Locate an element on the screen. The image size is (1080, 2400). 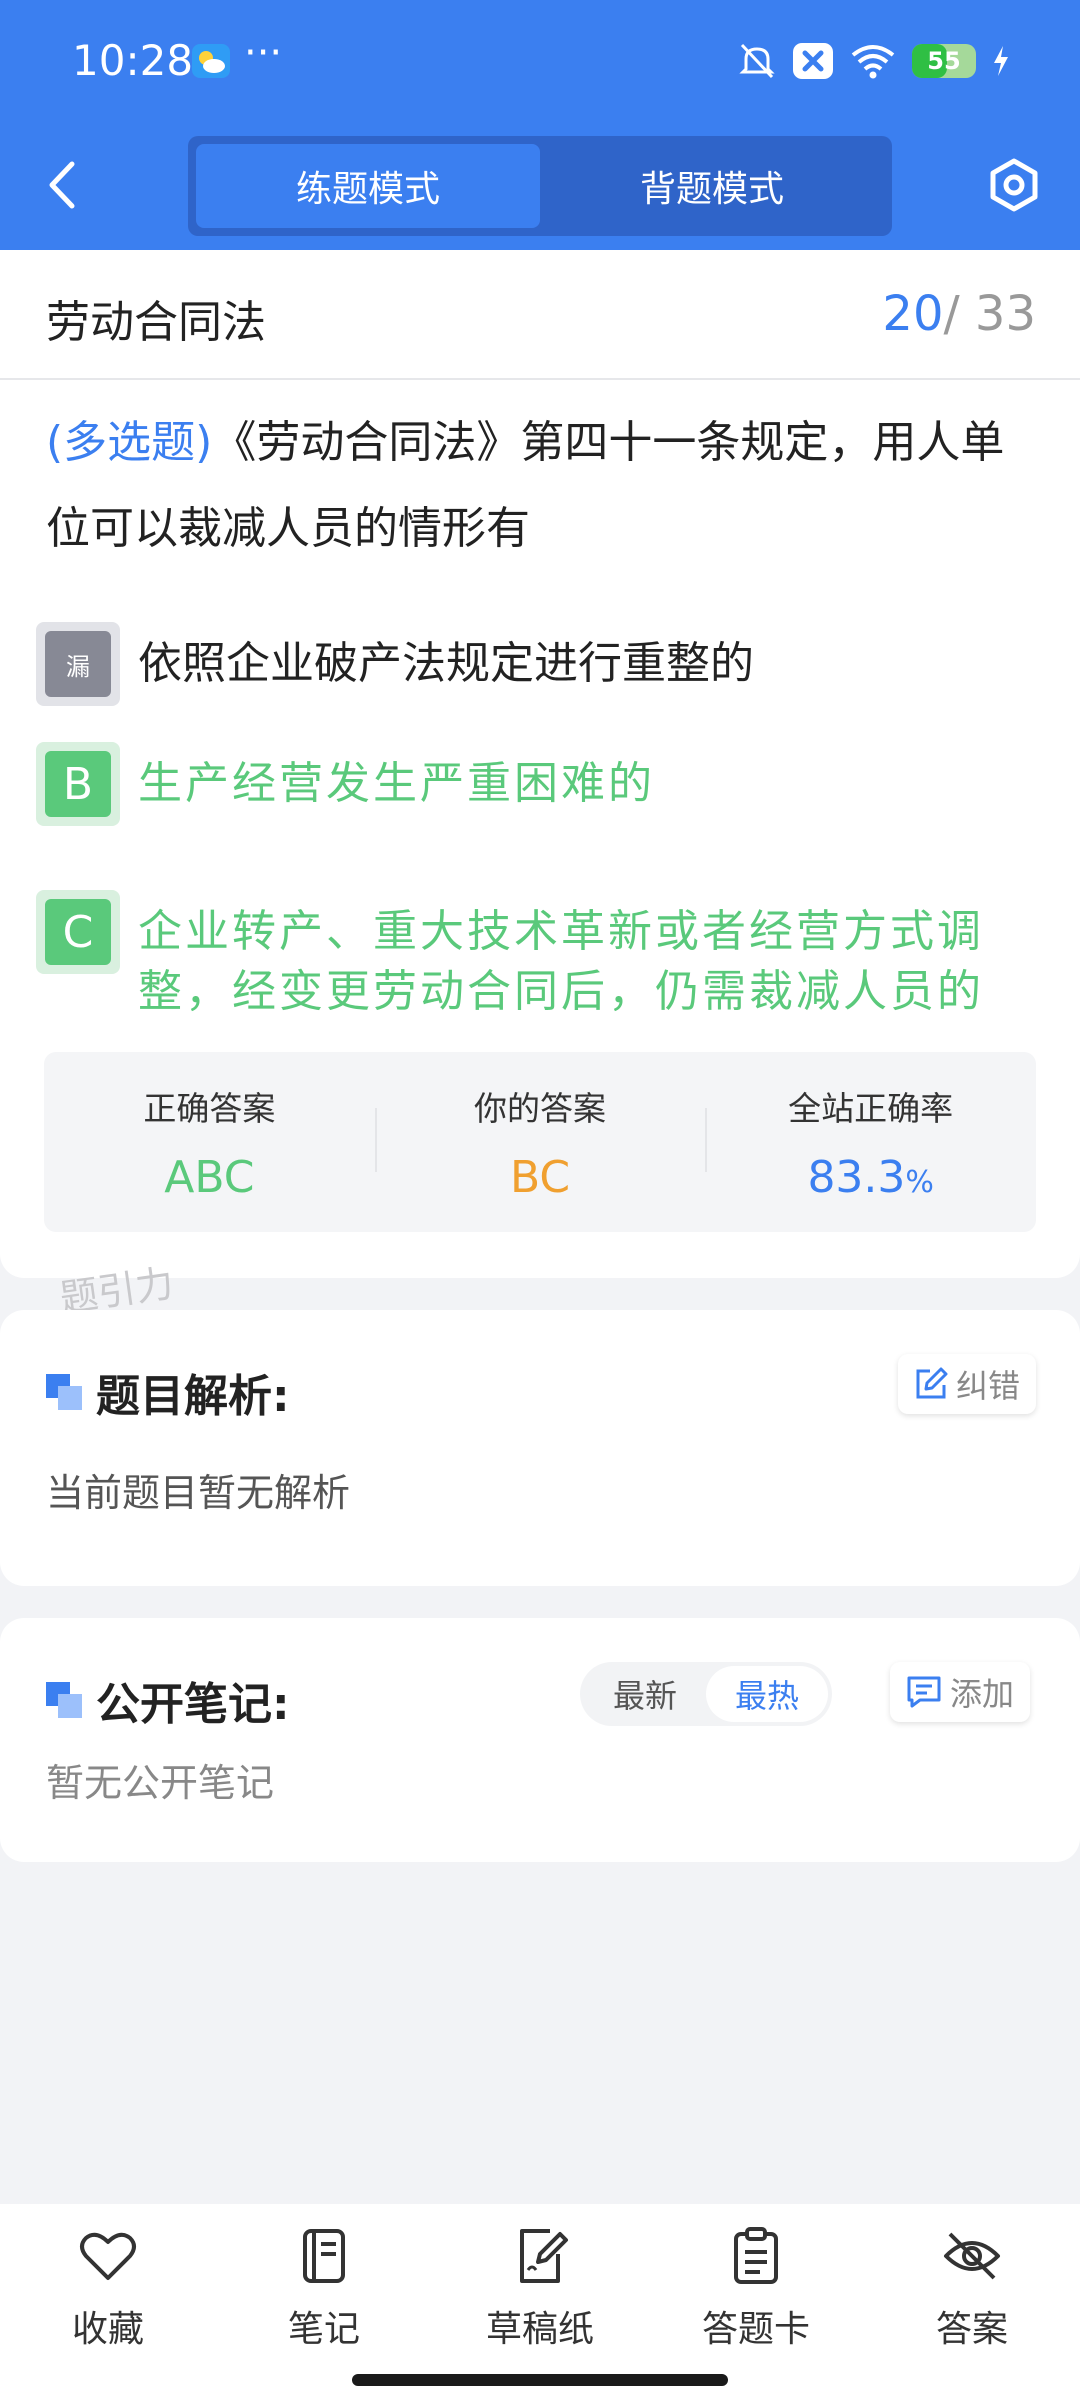
your-answer-label: 你的答案 is located at coordinates (540, 1108).